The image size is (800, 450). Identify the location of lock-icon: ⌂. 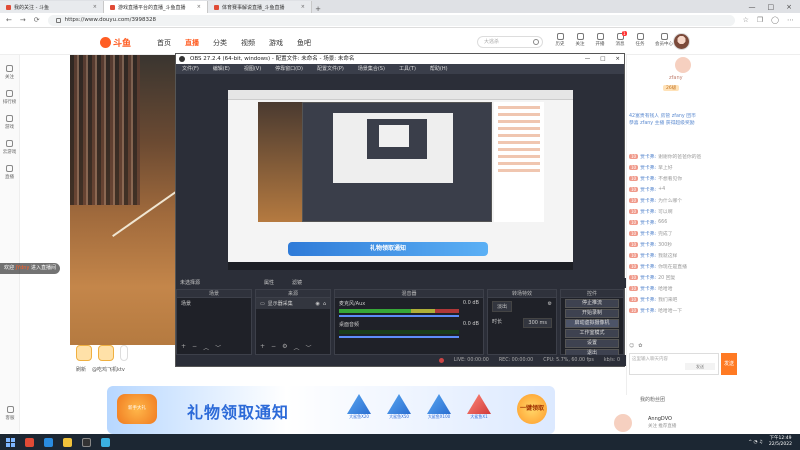
(324, 304).